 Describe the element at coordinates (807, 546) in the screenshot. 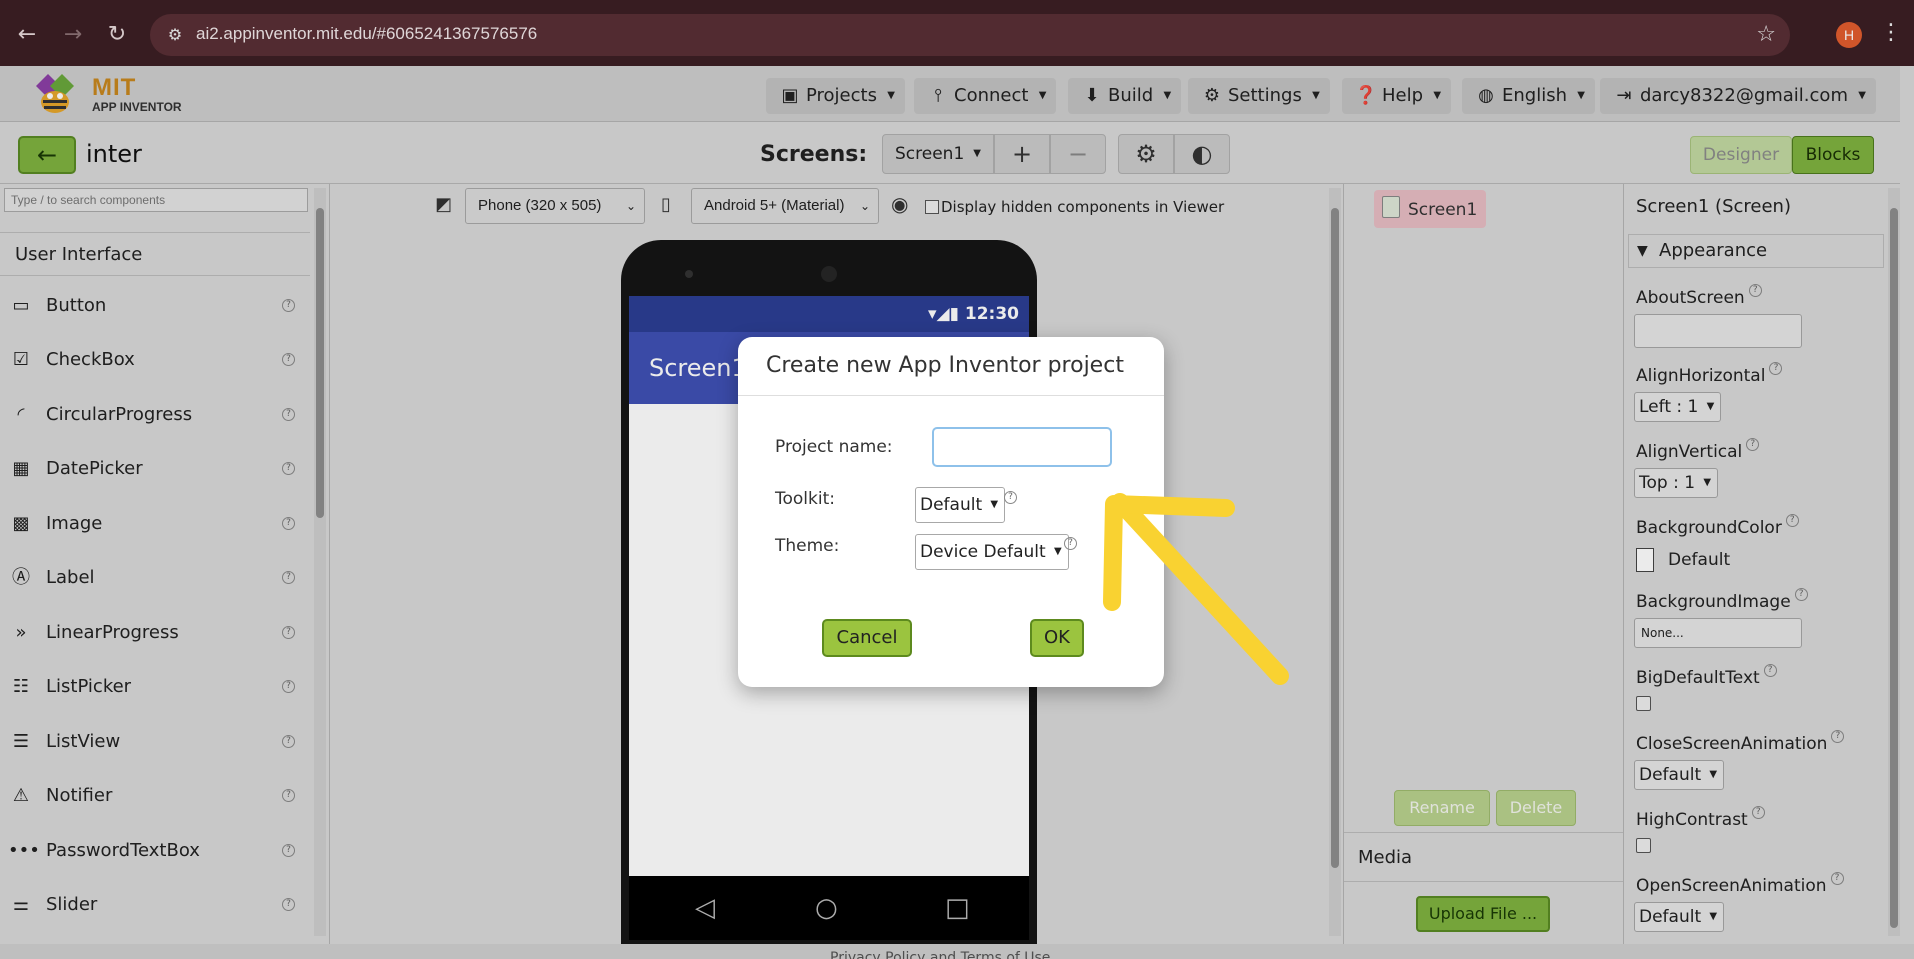

I see `theme-label: Theme:` at that location.